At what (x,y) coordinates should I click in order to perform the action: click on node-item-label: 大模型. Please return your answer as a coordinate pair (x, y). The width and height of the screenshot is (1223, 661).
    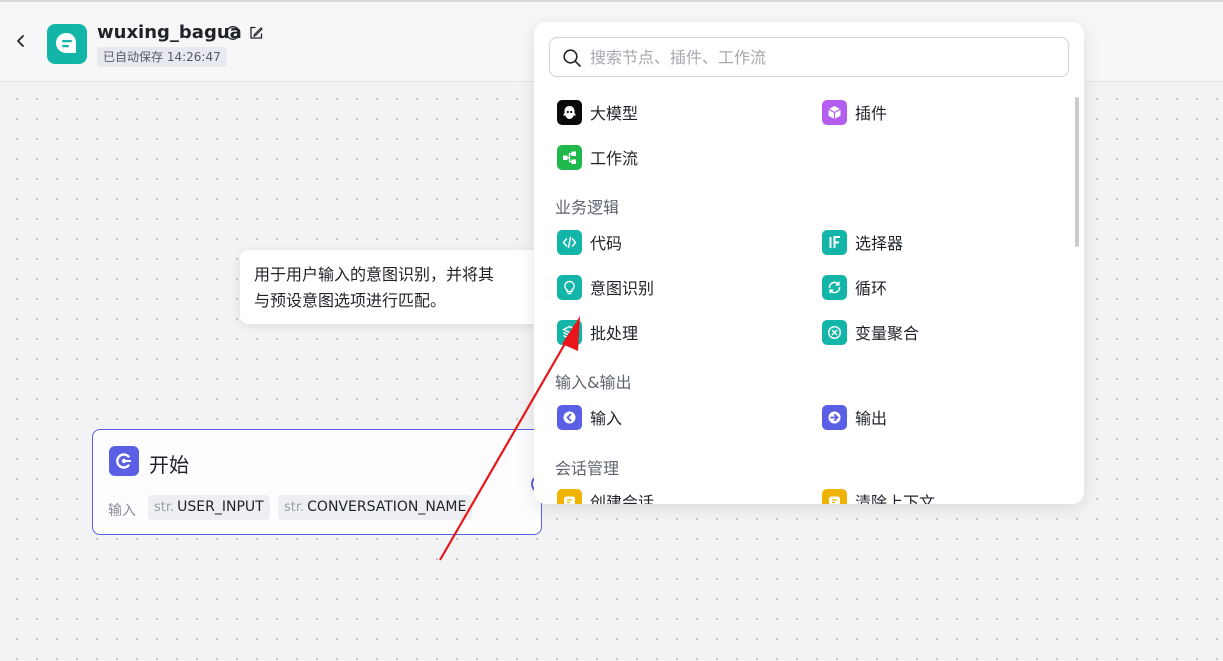
    Looking at the image, I should click on (614, 113).